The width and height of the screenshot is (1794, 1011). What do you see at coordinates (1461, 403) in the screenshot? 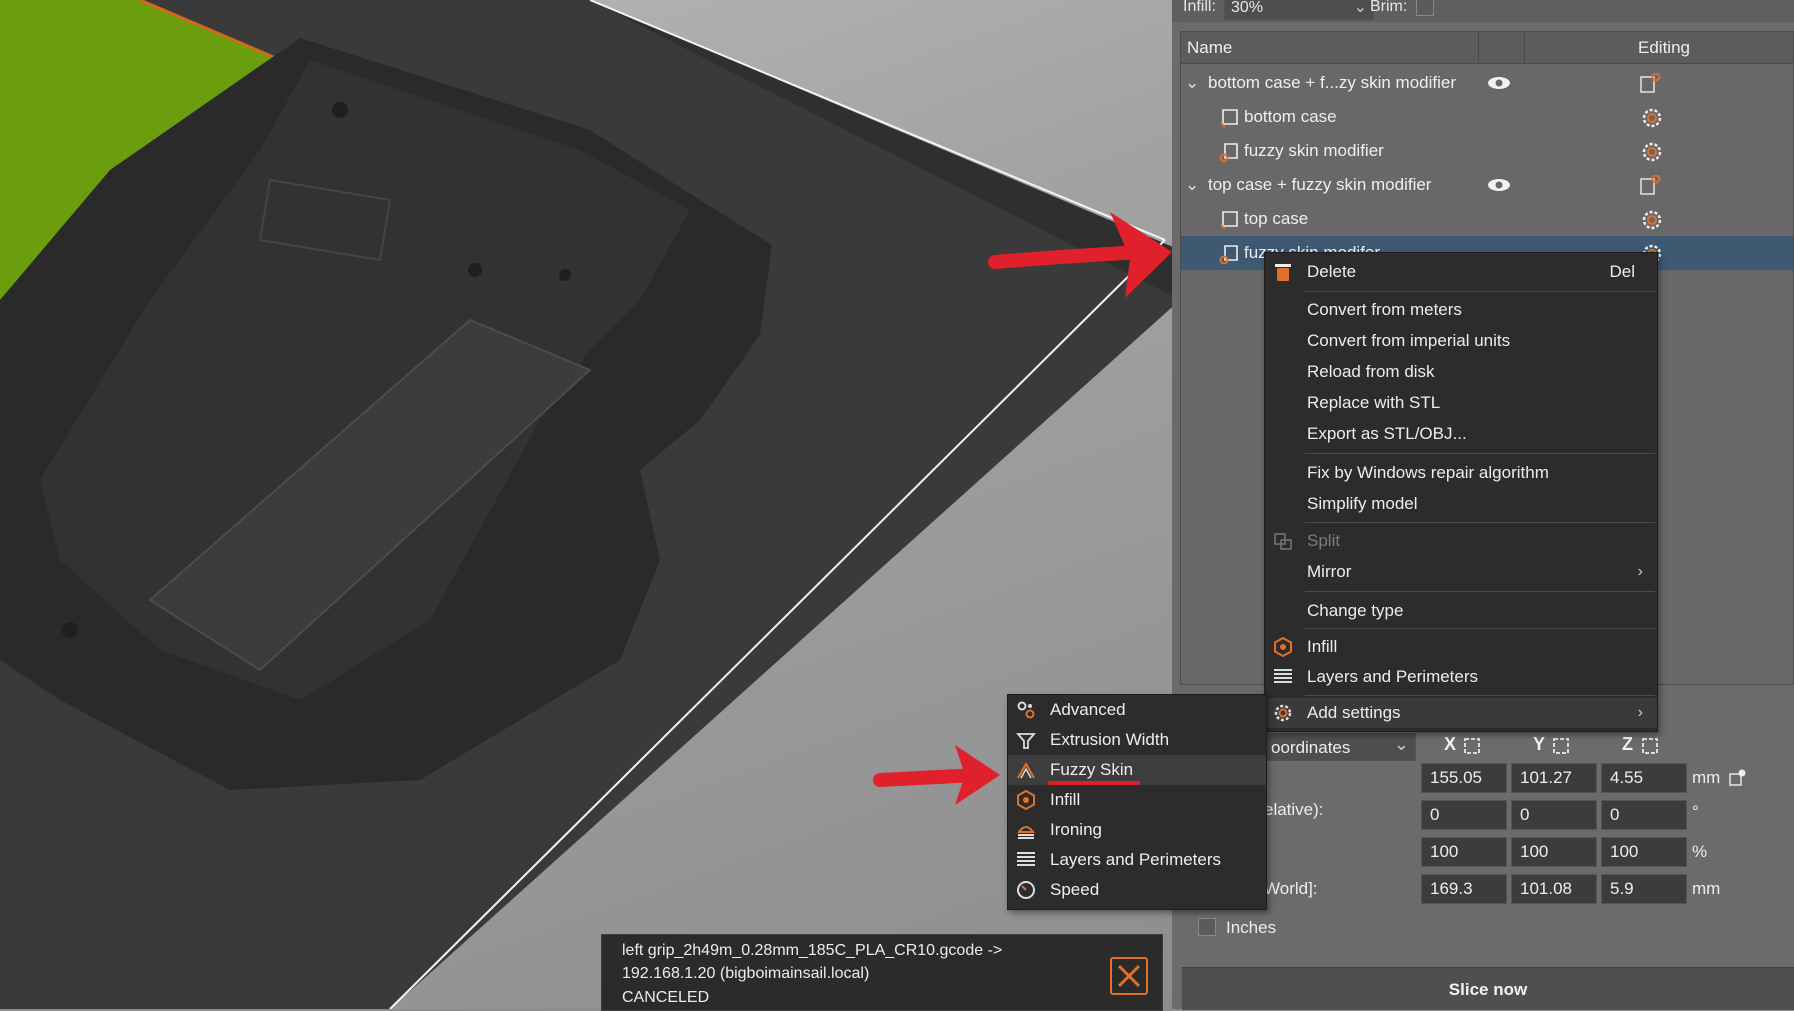
I see `menu-item-replace-stl: Replace with STL` at bounding box center [1461, 403].